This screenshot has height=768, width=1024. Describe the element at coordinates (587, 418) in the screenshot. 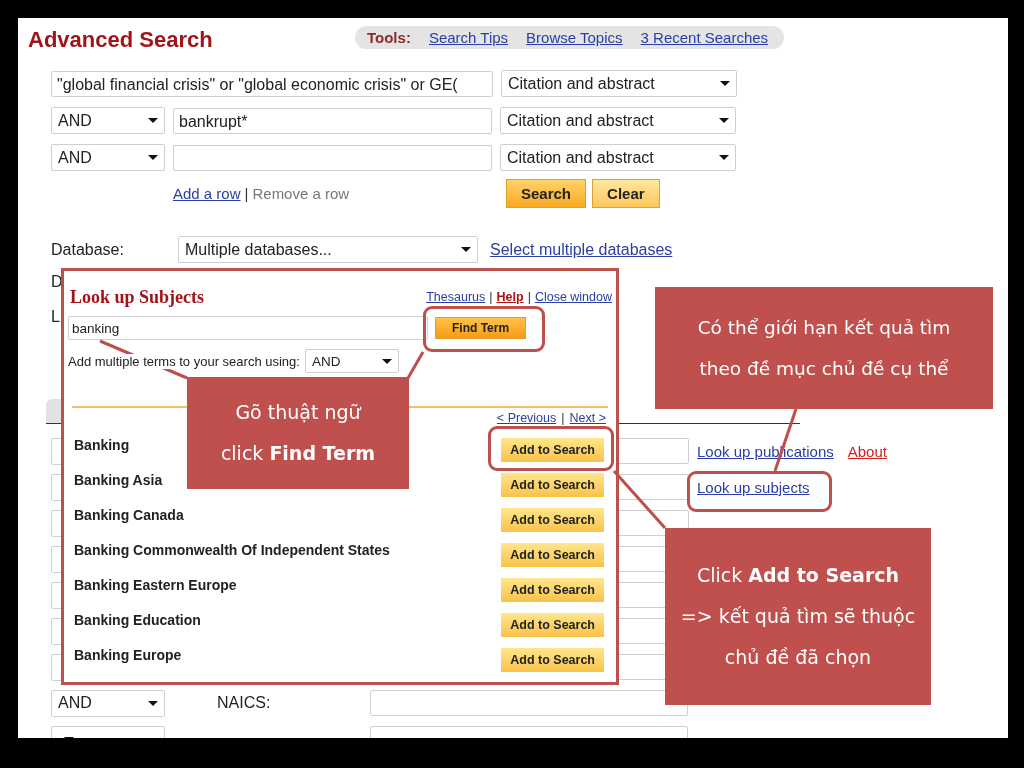

I see `link: Next >` at that location.